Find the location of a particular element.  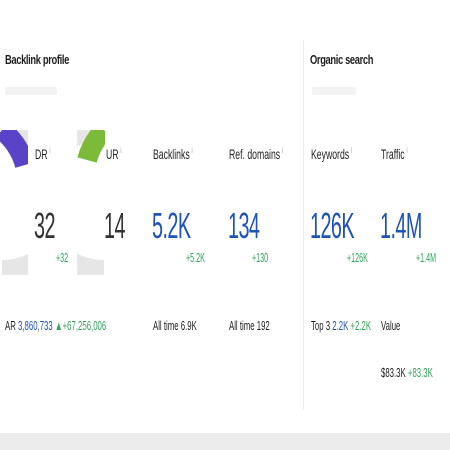

traffic-value-label: Value is located at coordinates (391, 325).